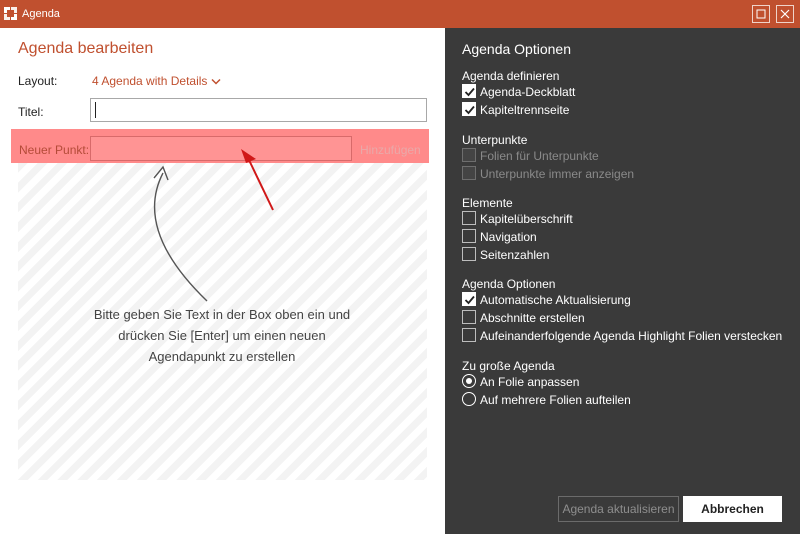 This screenshot has height=534, width=800. I want to click on group-title: Agenda definieren, so click(511, 76).